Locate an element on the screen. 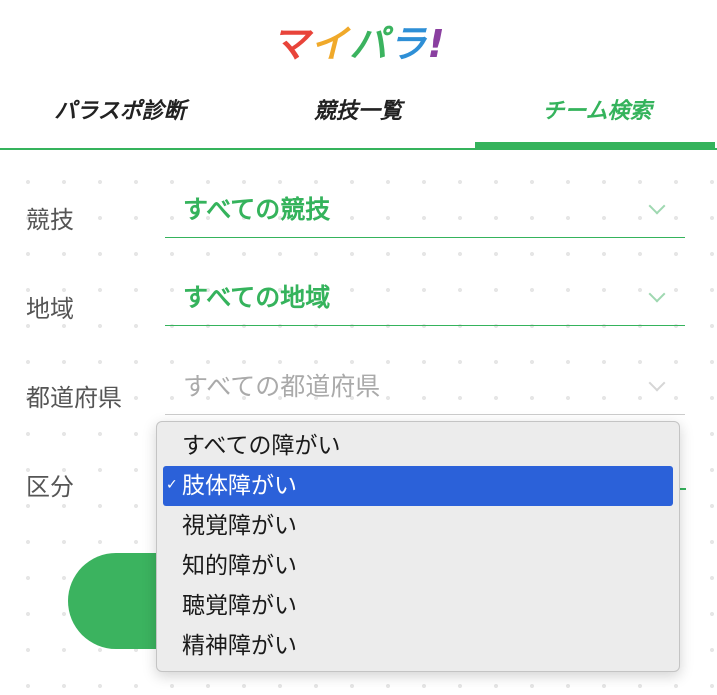 This screenshot has height=695, width=717. dropdown-option-all: すべての障がい is located at coordinates (418, 446).